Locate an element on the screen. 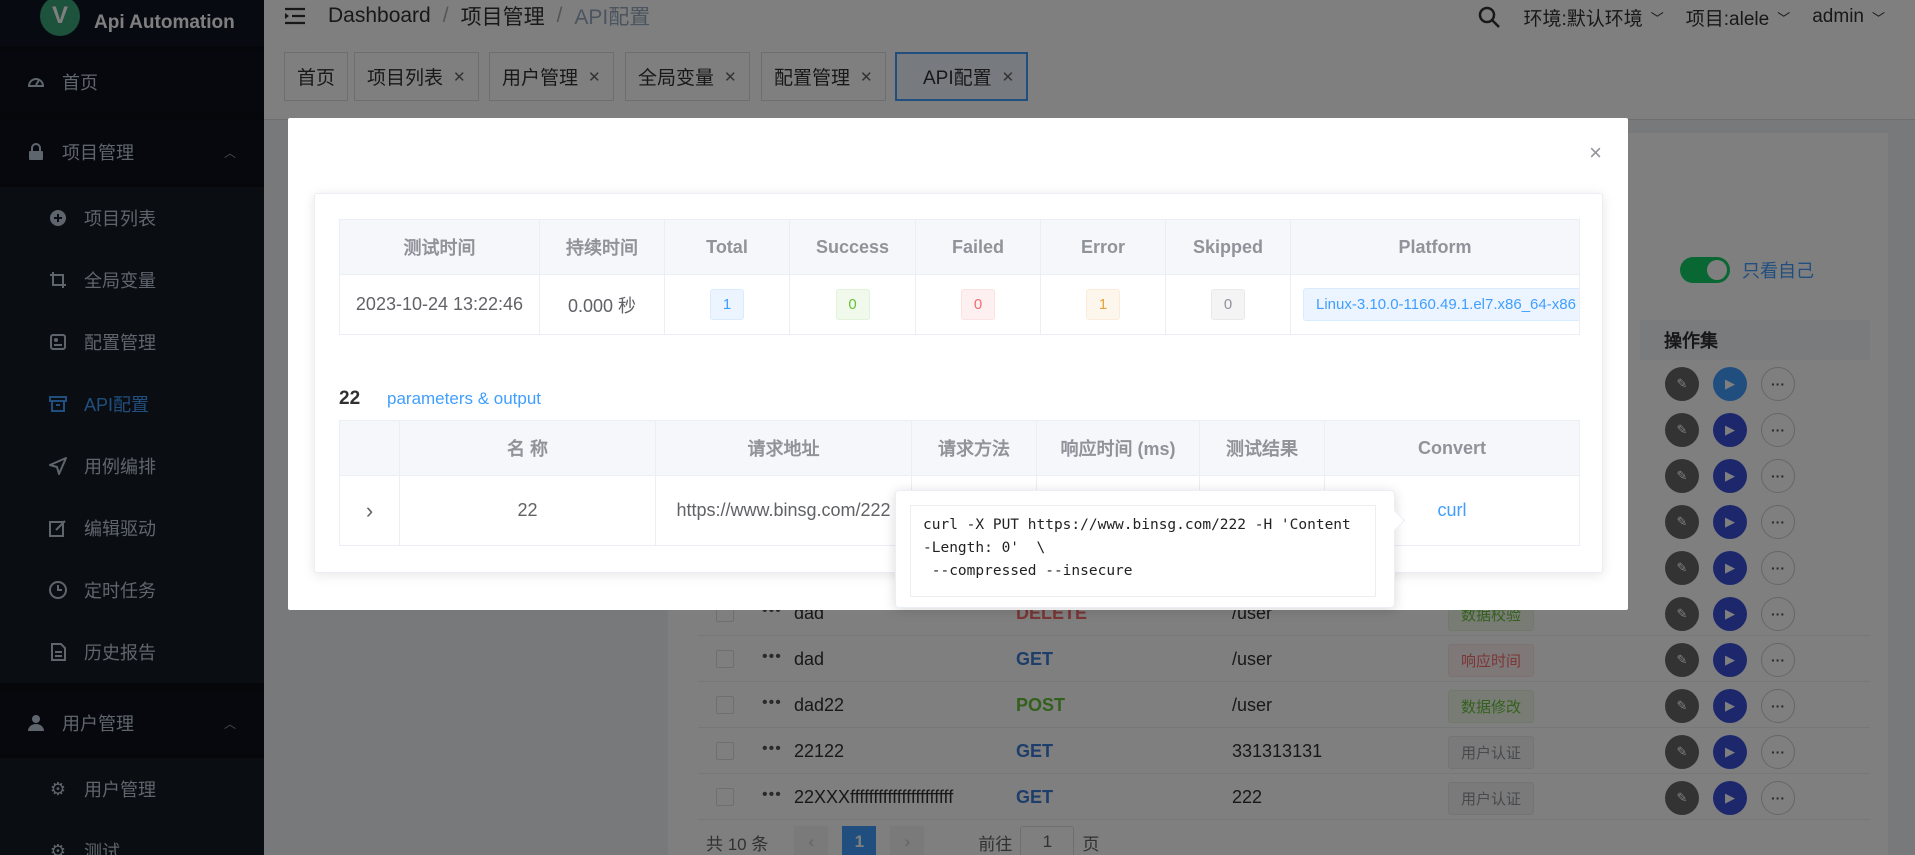  section-name: 22 is located at coordinates (350, 398).